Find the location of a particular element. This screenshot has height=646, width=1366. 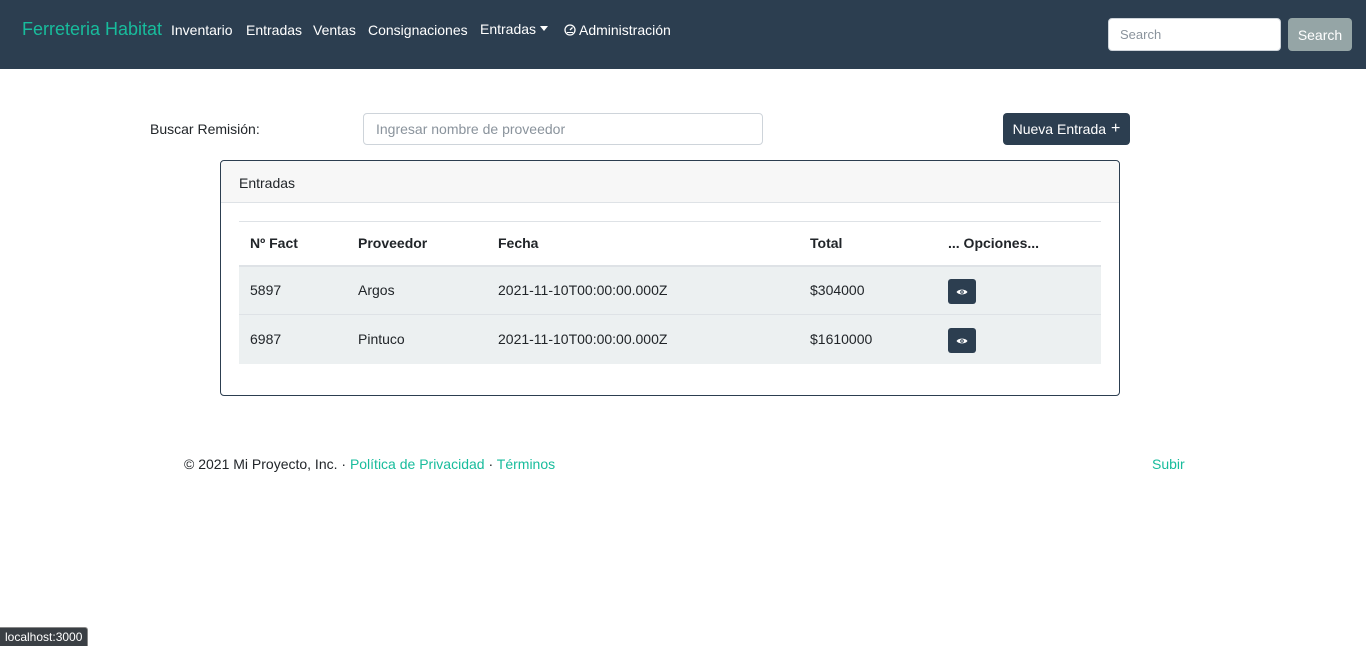

new-entry-label: Nueva Entrada is located at coordinates (1059, 129).